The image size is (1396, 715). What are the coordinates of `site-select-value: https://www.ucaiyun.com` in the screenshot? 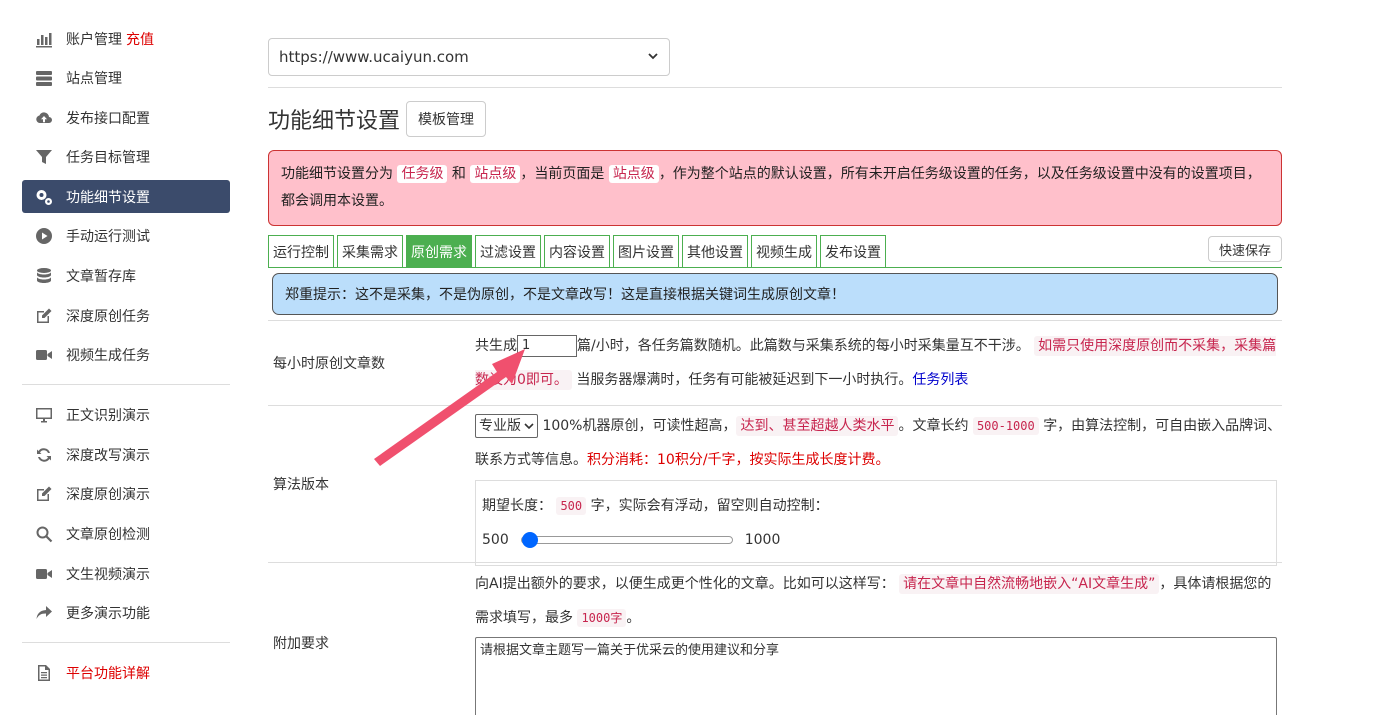 It's located at (374, 57).